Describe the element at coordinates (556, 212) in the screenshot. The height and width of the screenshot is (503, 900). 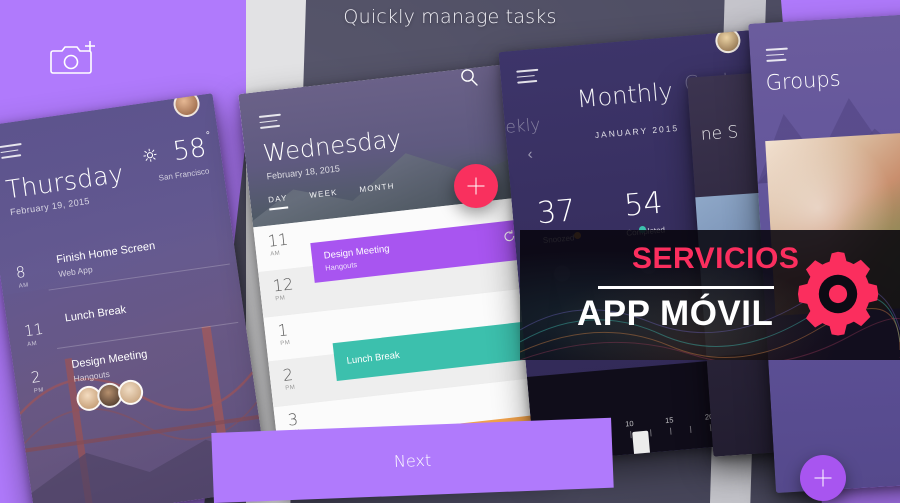
I see `stat-value: 37` at that location.